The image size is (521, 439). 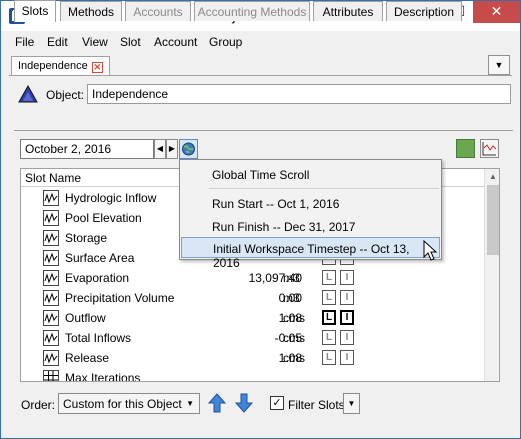 What do you see at coordinates (91, 11) in the screenshot?
I see `tab-methods: Methods` at bounding box center [91, 11].